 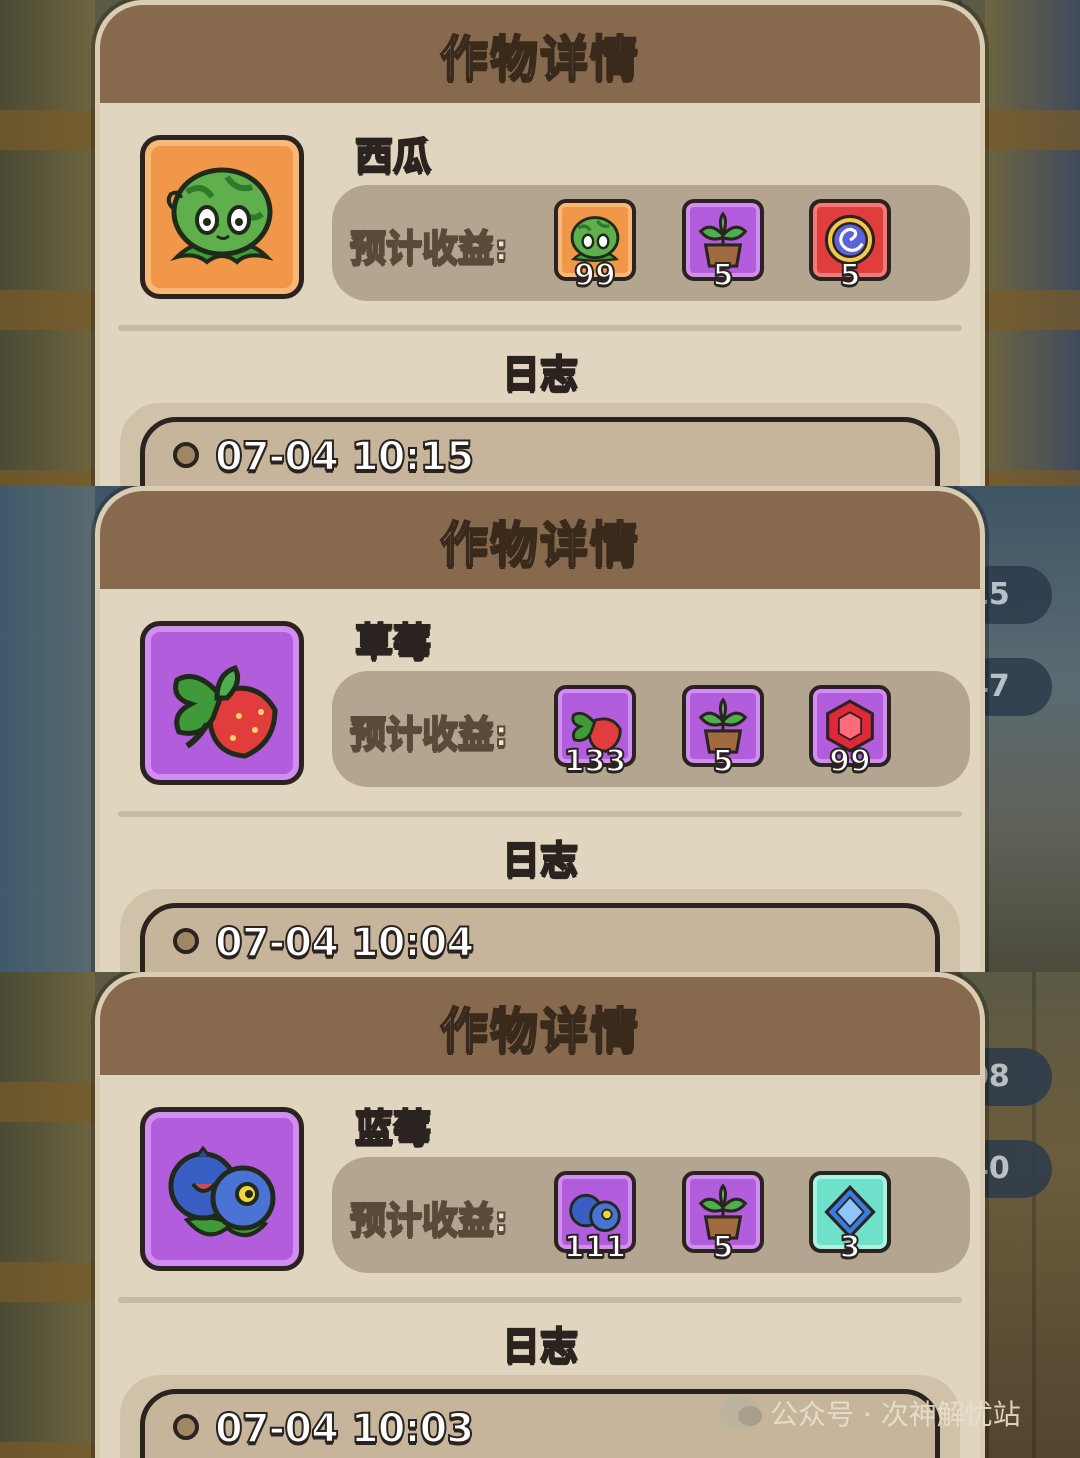 What do you see at coordinates (741, 1413) in the screenshot?
I see `wechat-icon` at bounding box center [741, 1413].